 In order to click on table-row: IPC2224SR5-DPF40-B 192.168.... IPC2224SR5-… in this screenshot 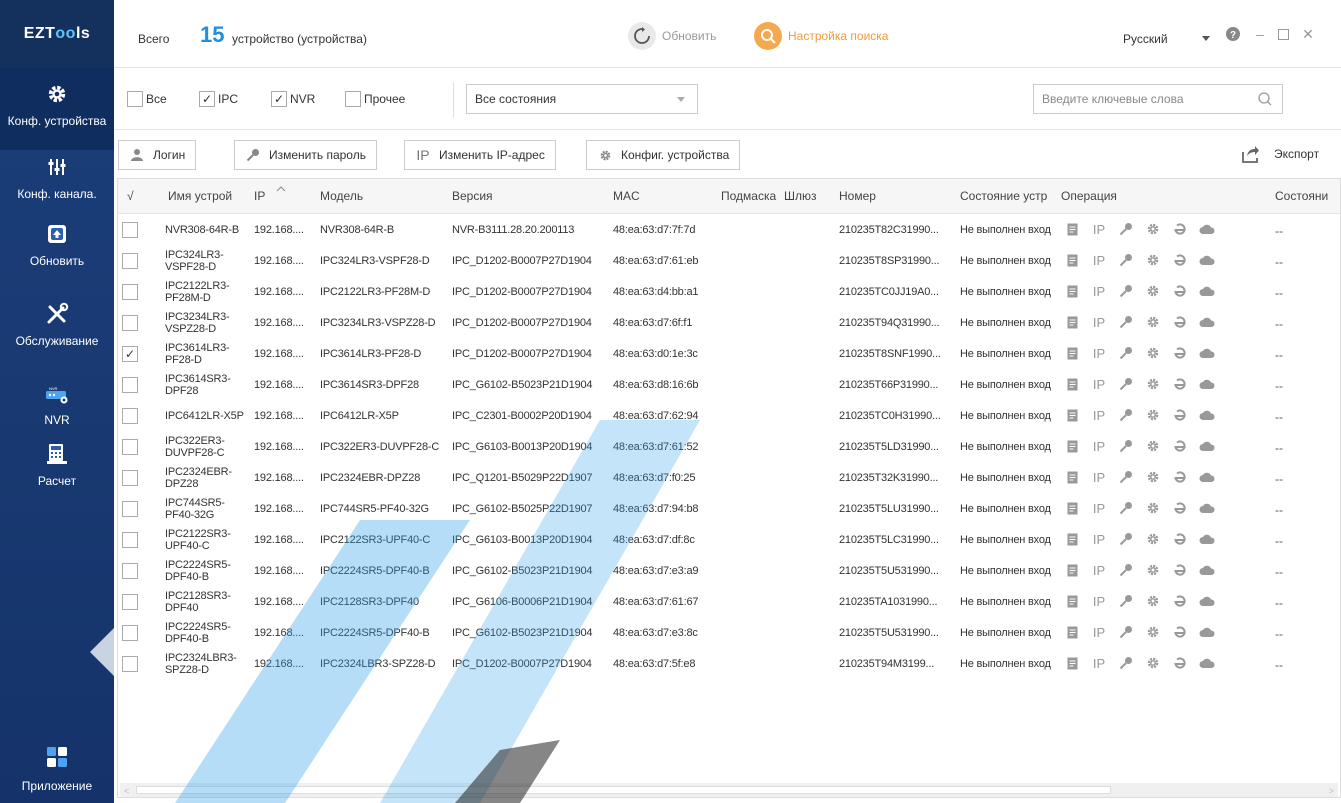, I will do `click(729, 632)`.